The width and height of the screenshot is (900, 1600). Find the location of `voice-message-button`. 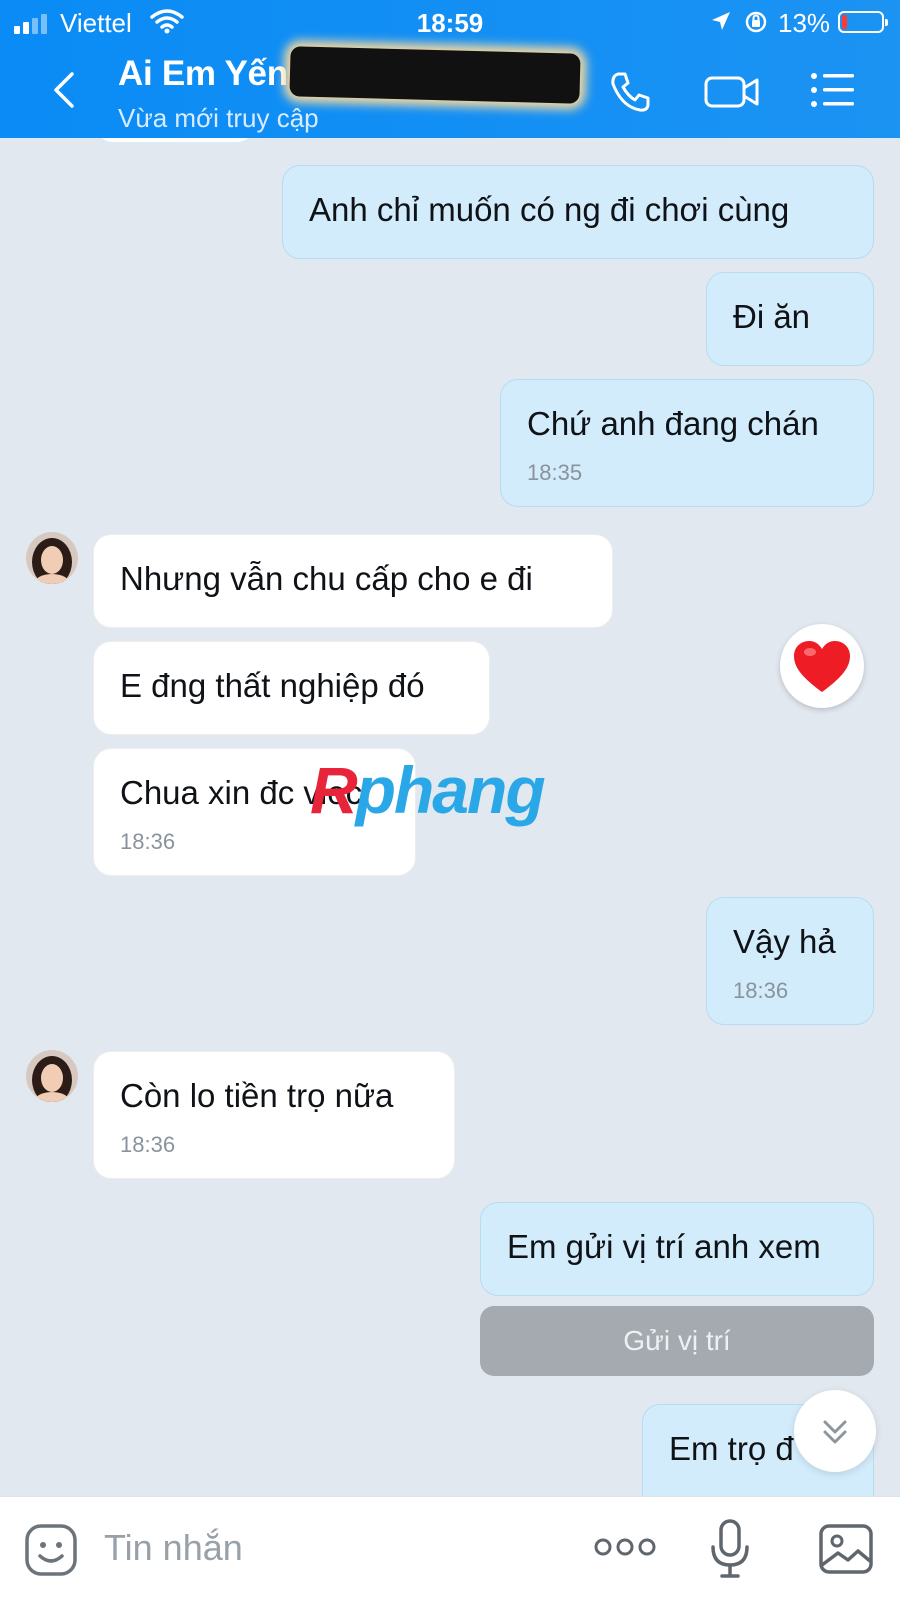

voice-message-button is located at coordinates (730, 1549).